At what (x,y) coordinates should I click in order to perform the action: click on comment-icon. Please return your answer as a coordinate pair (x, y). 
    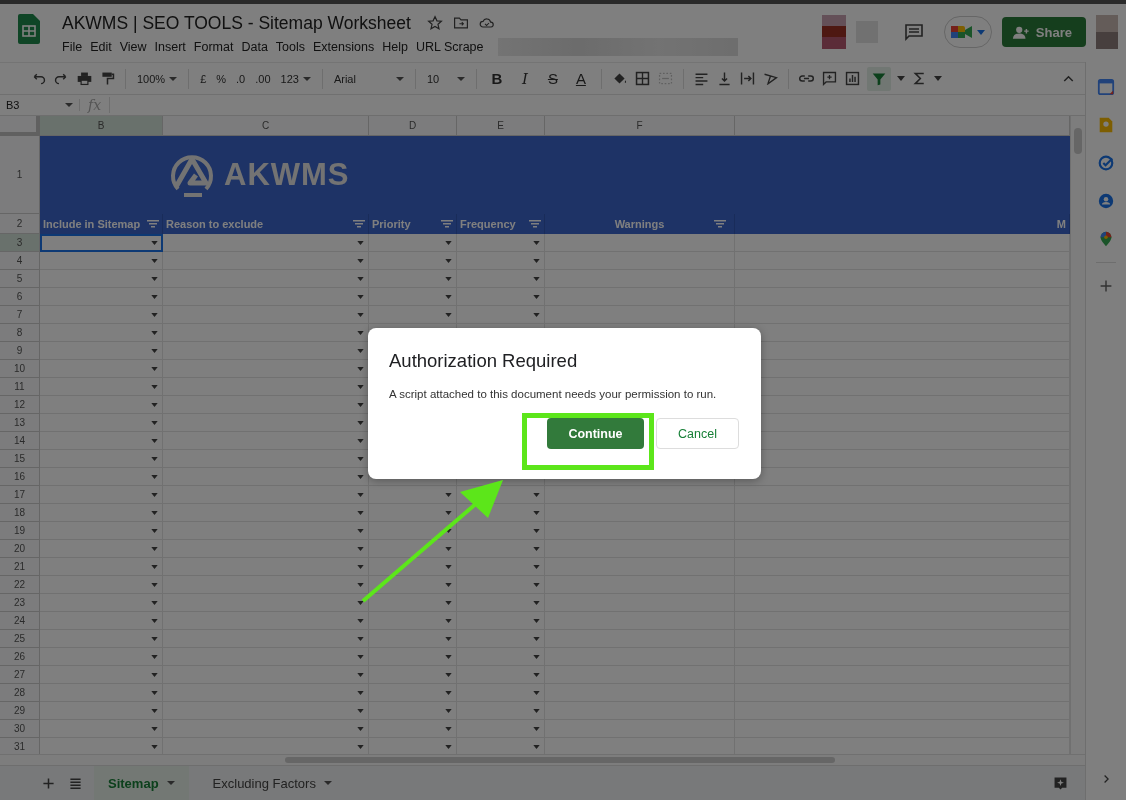
    Looking at the image, I should click on (913, 32).